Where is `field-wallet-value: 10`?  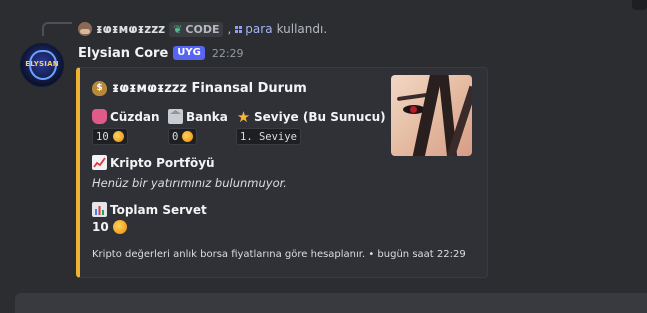 field-wallet-value: 10 is located at coordinates (110, 136).